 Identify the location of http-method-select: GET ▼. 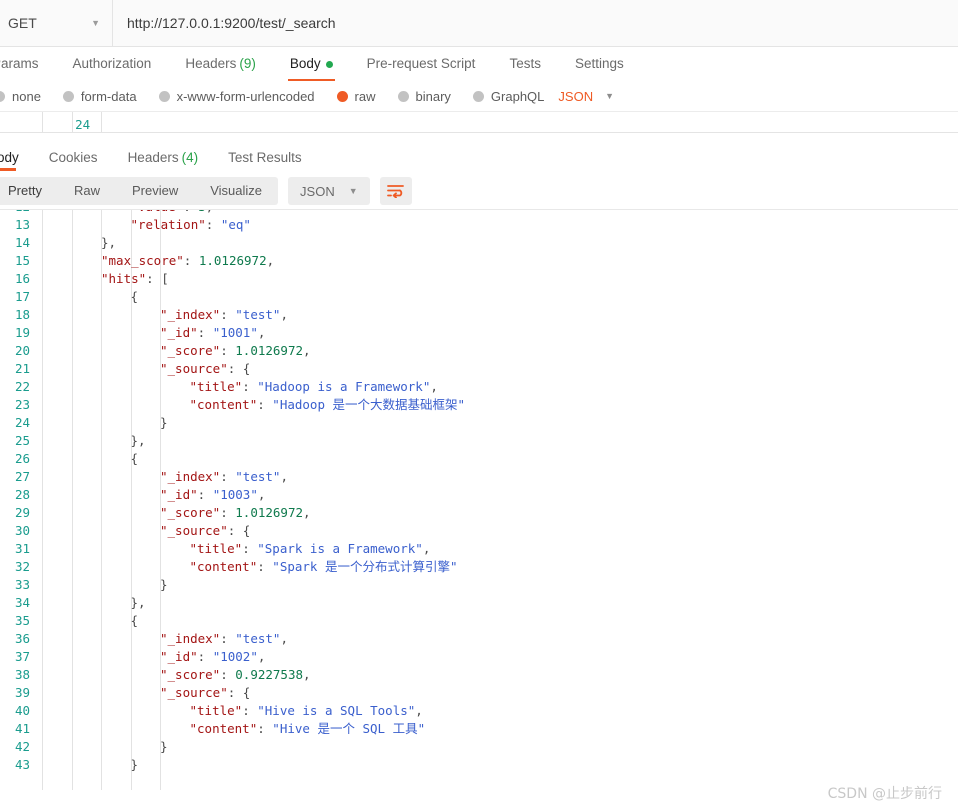
(56, 23).